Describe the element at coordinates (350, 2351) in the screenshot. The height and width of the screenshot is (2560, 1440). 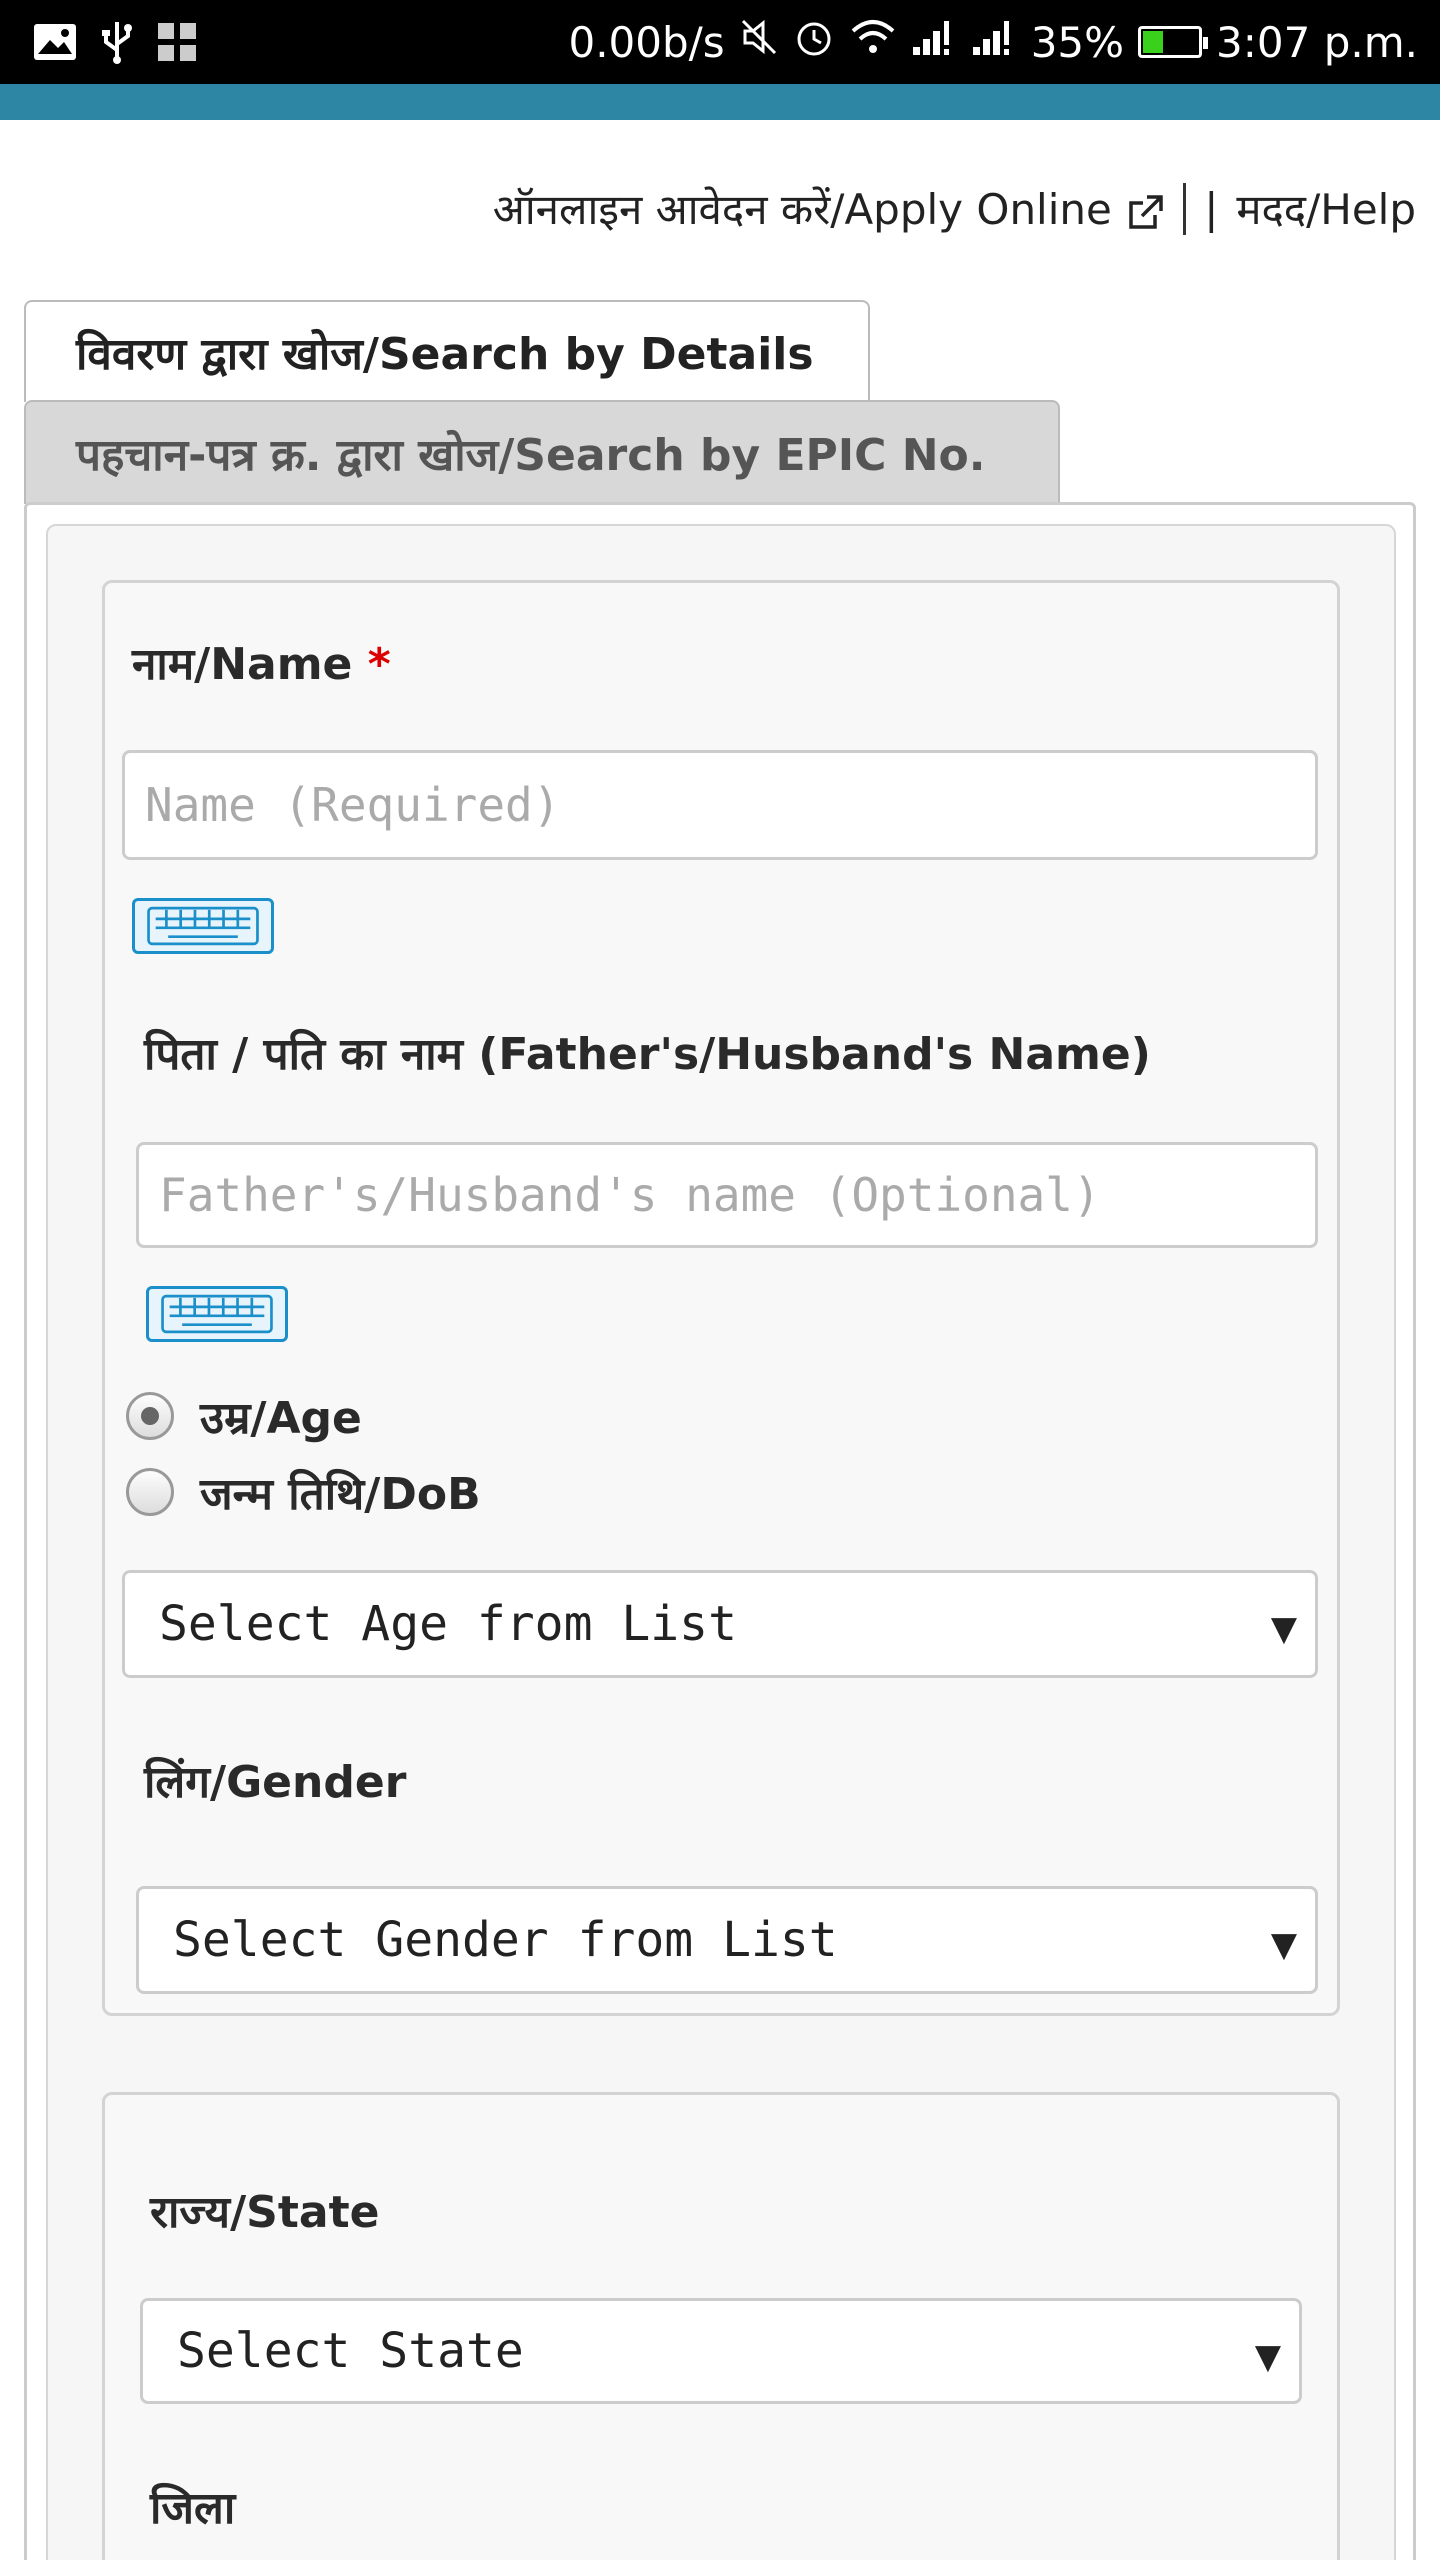
I see `state-select-value: Select State` at that location.